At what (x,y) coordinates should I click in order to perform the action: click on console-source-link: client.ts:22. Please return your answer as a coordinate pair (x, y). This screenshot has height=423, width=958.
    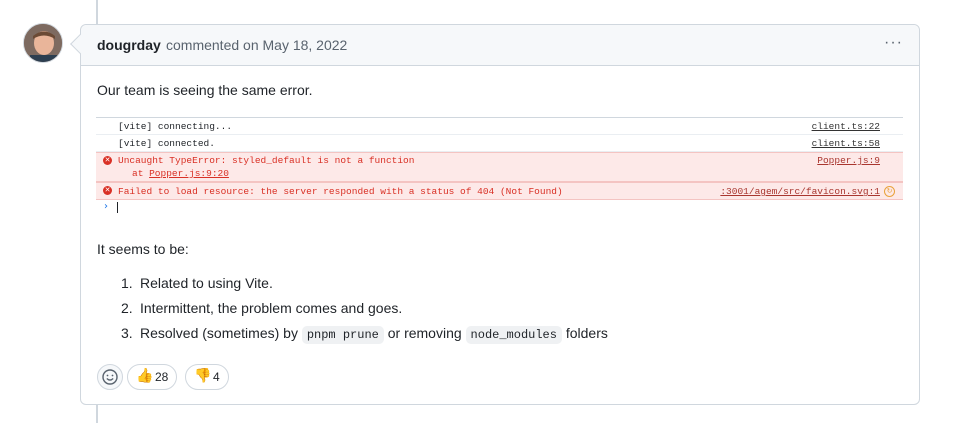
    Looking at the image, I should click on (845, 126).